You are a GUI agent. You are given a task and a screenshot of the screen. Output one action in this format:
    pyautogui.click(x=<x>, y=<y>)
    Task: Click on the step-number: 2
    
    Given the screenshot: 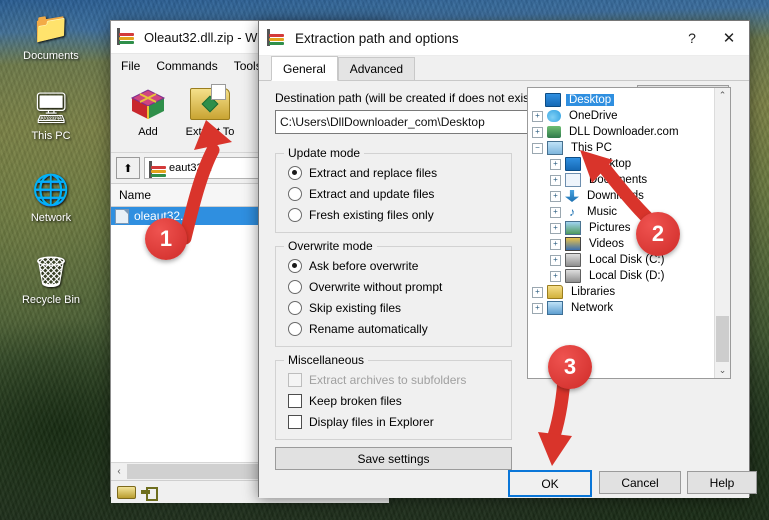 What is the action you would take?
    pyautogui.click(x=658, y=233)
    